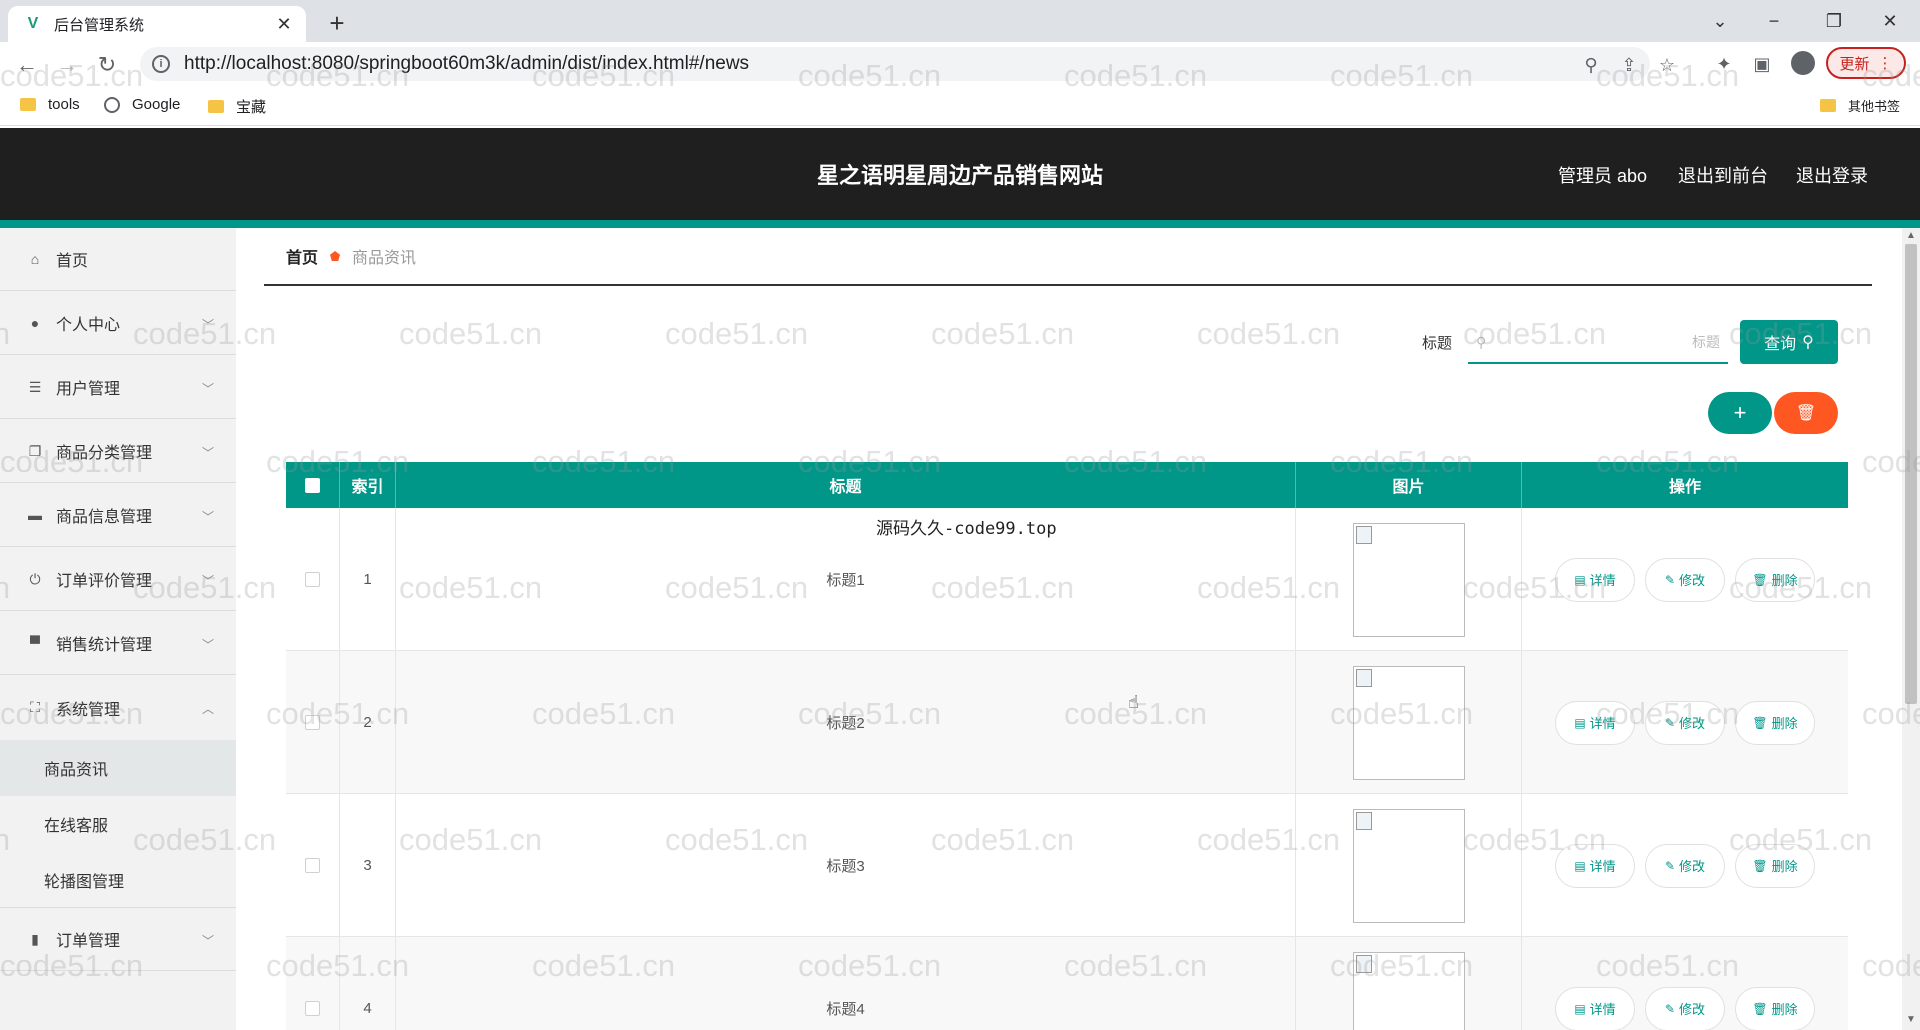 This screenshot has height=1030, width=1920. What do you see at coordinates (1724, 64) in the screenshot?
I see `extensions-icon: ✦` at bounding box center [1724, 64].